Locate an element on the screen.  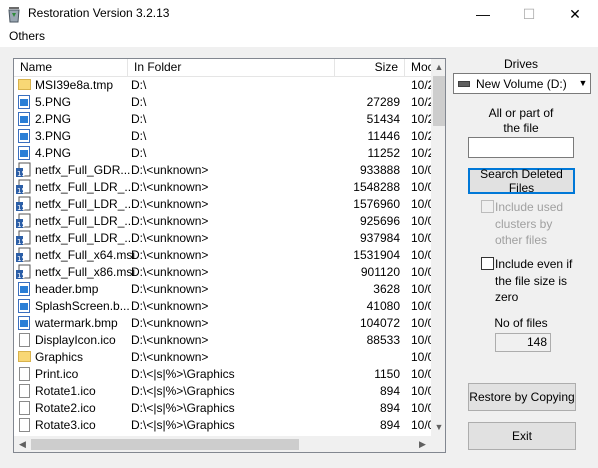
menu-others: Others is located at coordinates (27, 36).